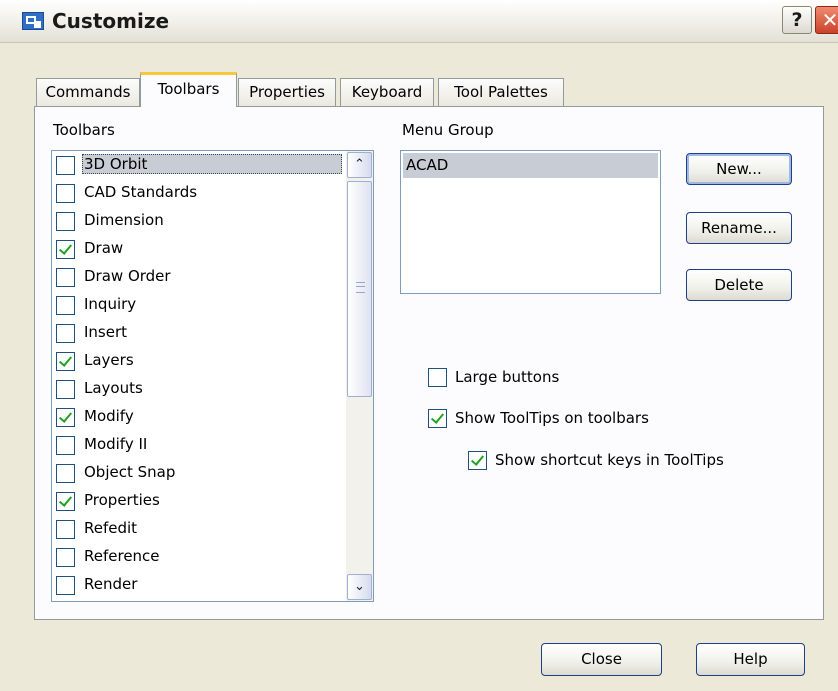 Image resolution: width=838 pixels, height=691 pixels. Describe the element at coordinates (199, 557) in the screenshot. I see `toolbar-list-item: Reference` at that location.